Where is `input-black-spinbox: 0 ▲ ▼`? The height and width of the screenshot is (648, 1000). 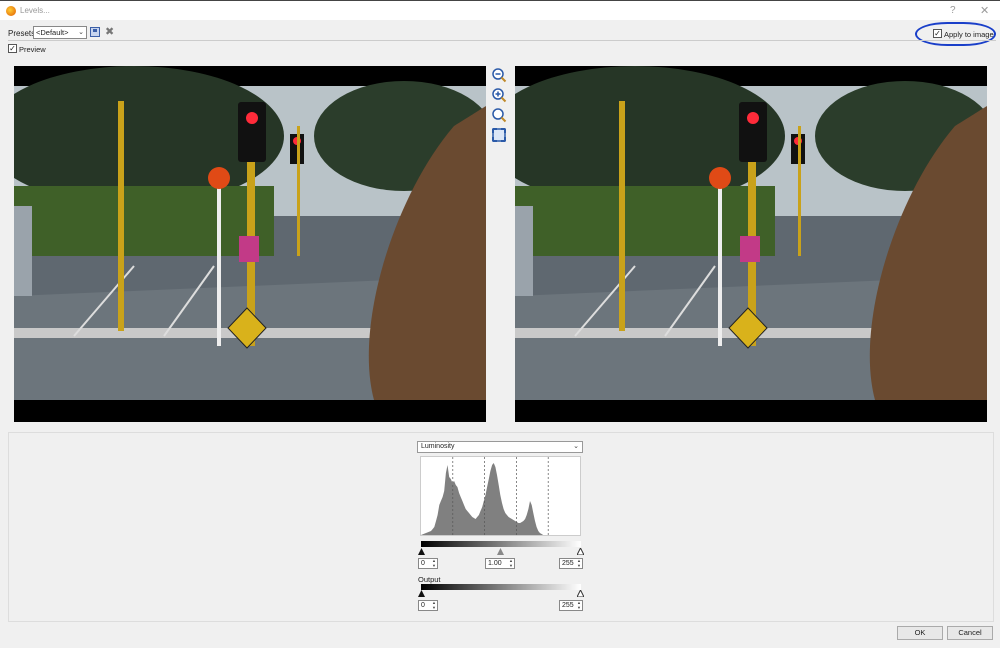
input-black-spinbox: 0 ▲ ▼ is located at coordinates (428, 563).